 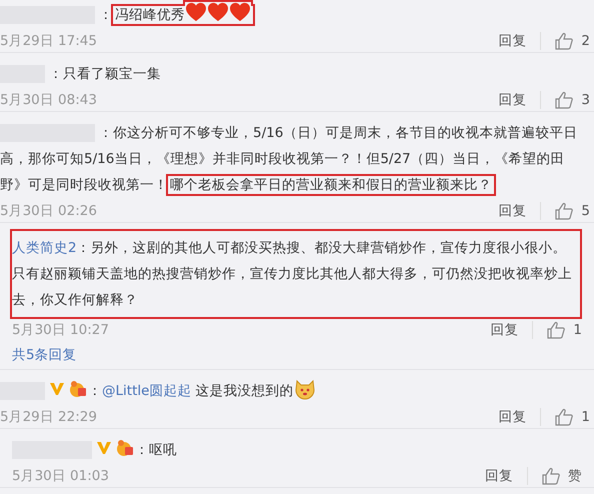 I want to click on mention-link: @Little圆起起, so click(x=147, y=391).